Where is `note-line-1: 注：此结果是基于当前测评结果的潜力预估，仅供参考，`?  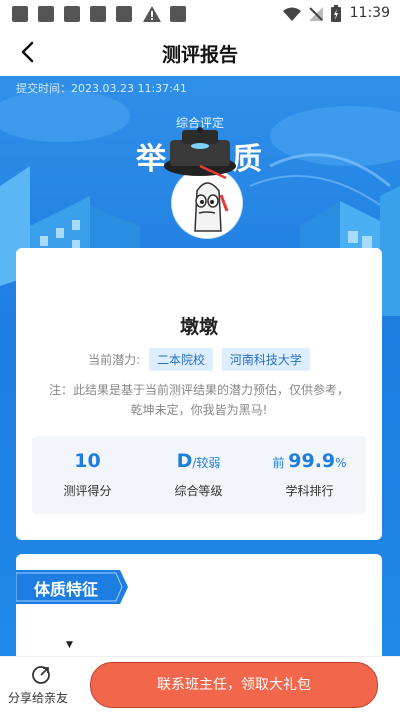 note-line-1: 注：此结果是基于当前测评结果的潜力预估，仅供参考， is located at coordinates (198, 390).